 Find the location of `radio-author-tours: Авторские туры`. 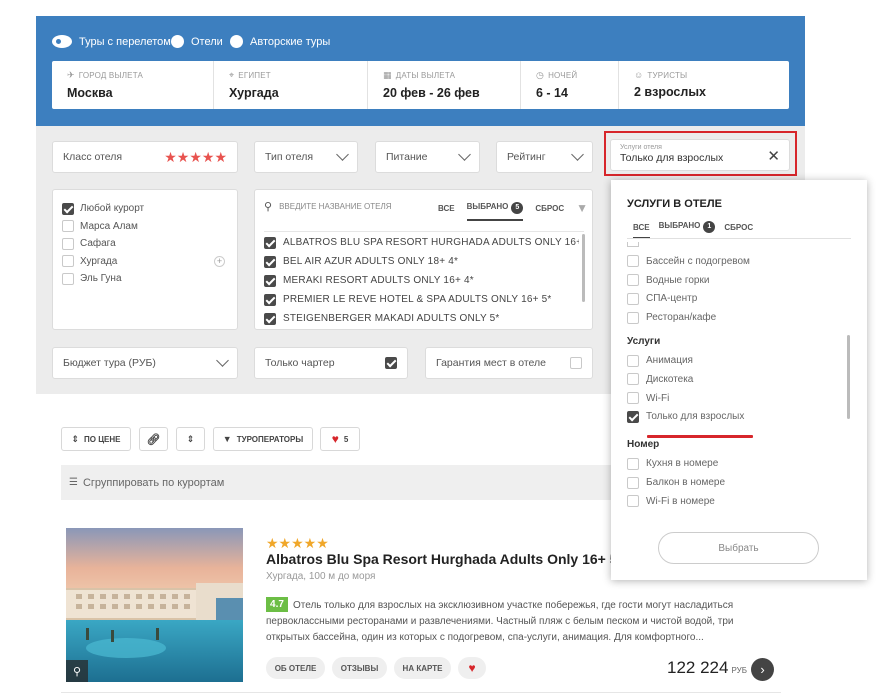

radio-author-tours: Авторские туры is located at coordinates (280, 41).